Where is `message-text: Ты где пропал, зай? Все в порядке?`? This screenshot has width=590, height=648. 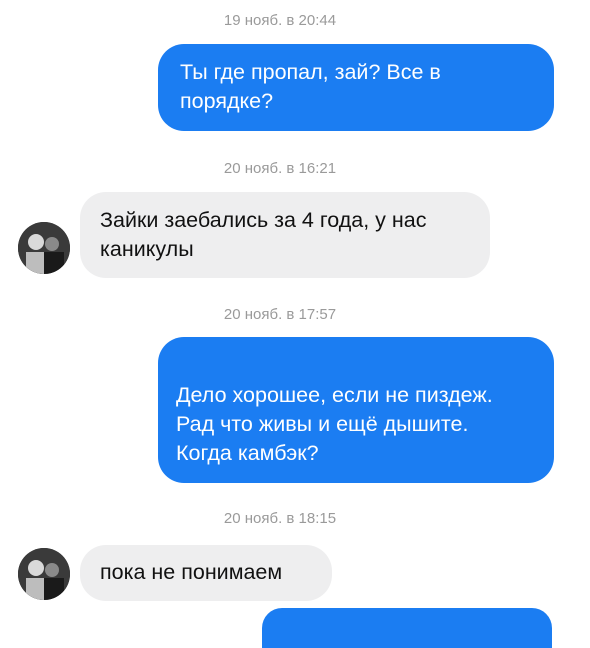 message-text: Ты где пропал, зай? Все в порядке? is located at coordinates (310, 86).